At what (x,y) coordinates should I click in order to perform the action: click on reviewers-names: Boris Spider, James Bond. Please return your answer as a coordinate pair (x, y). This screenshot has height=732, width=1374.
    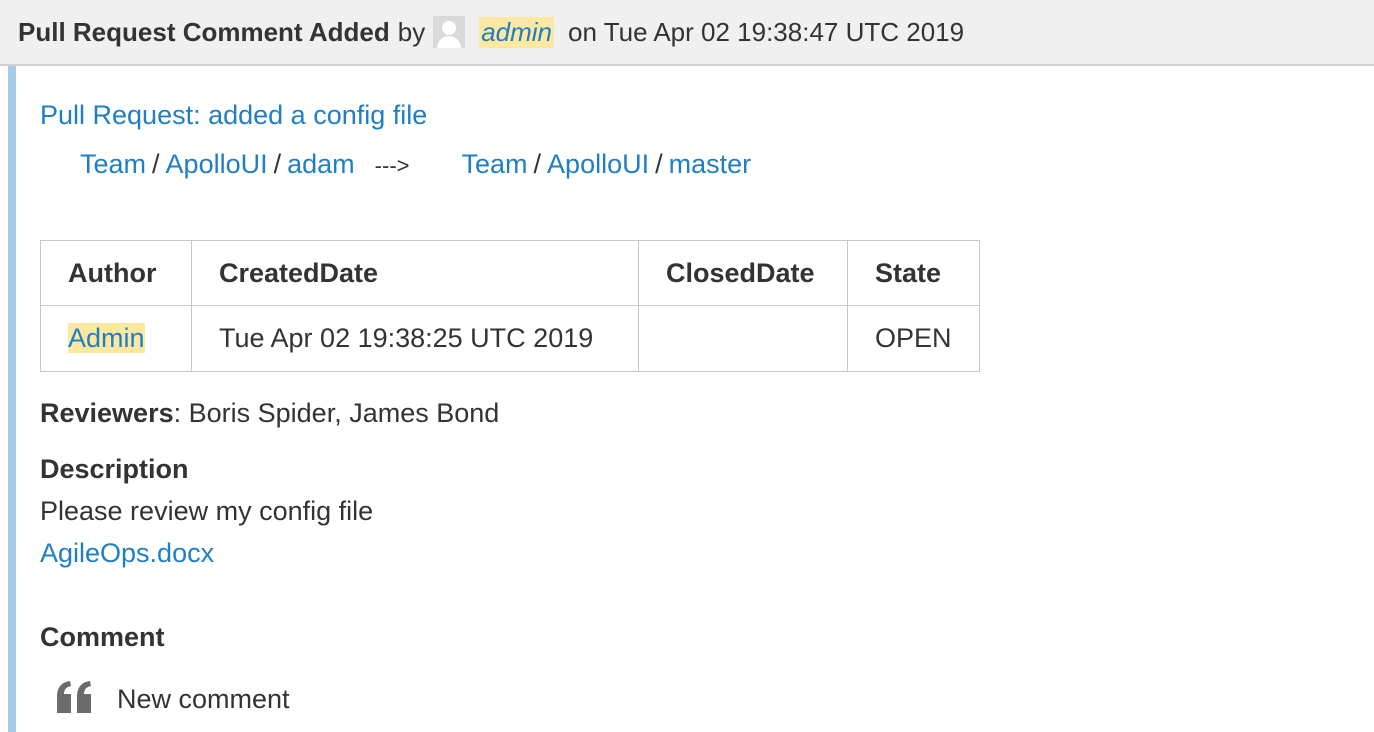
    Looking at the image, I should click on (344, 413).